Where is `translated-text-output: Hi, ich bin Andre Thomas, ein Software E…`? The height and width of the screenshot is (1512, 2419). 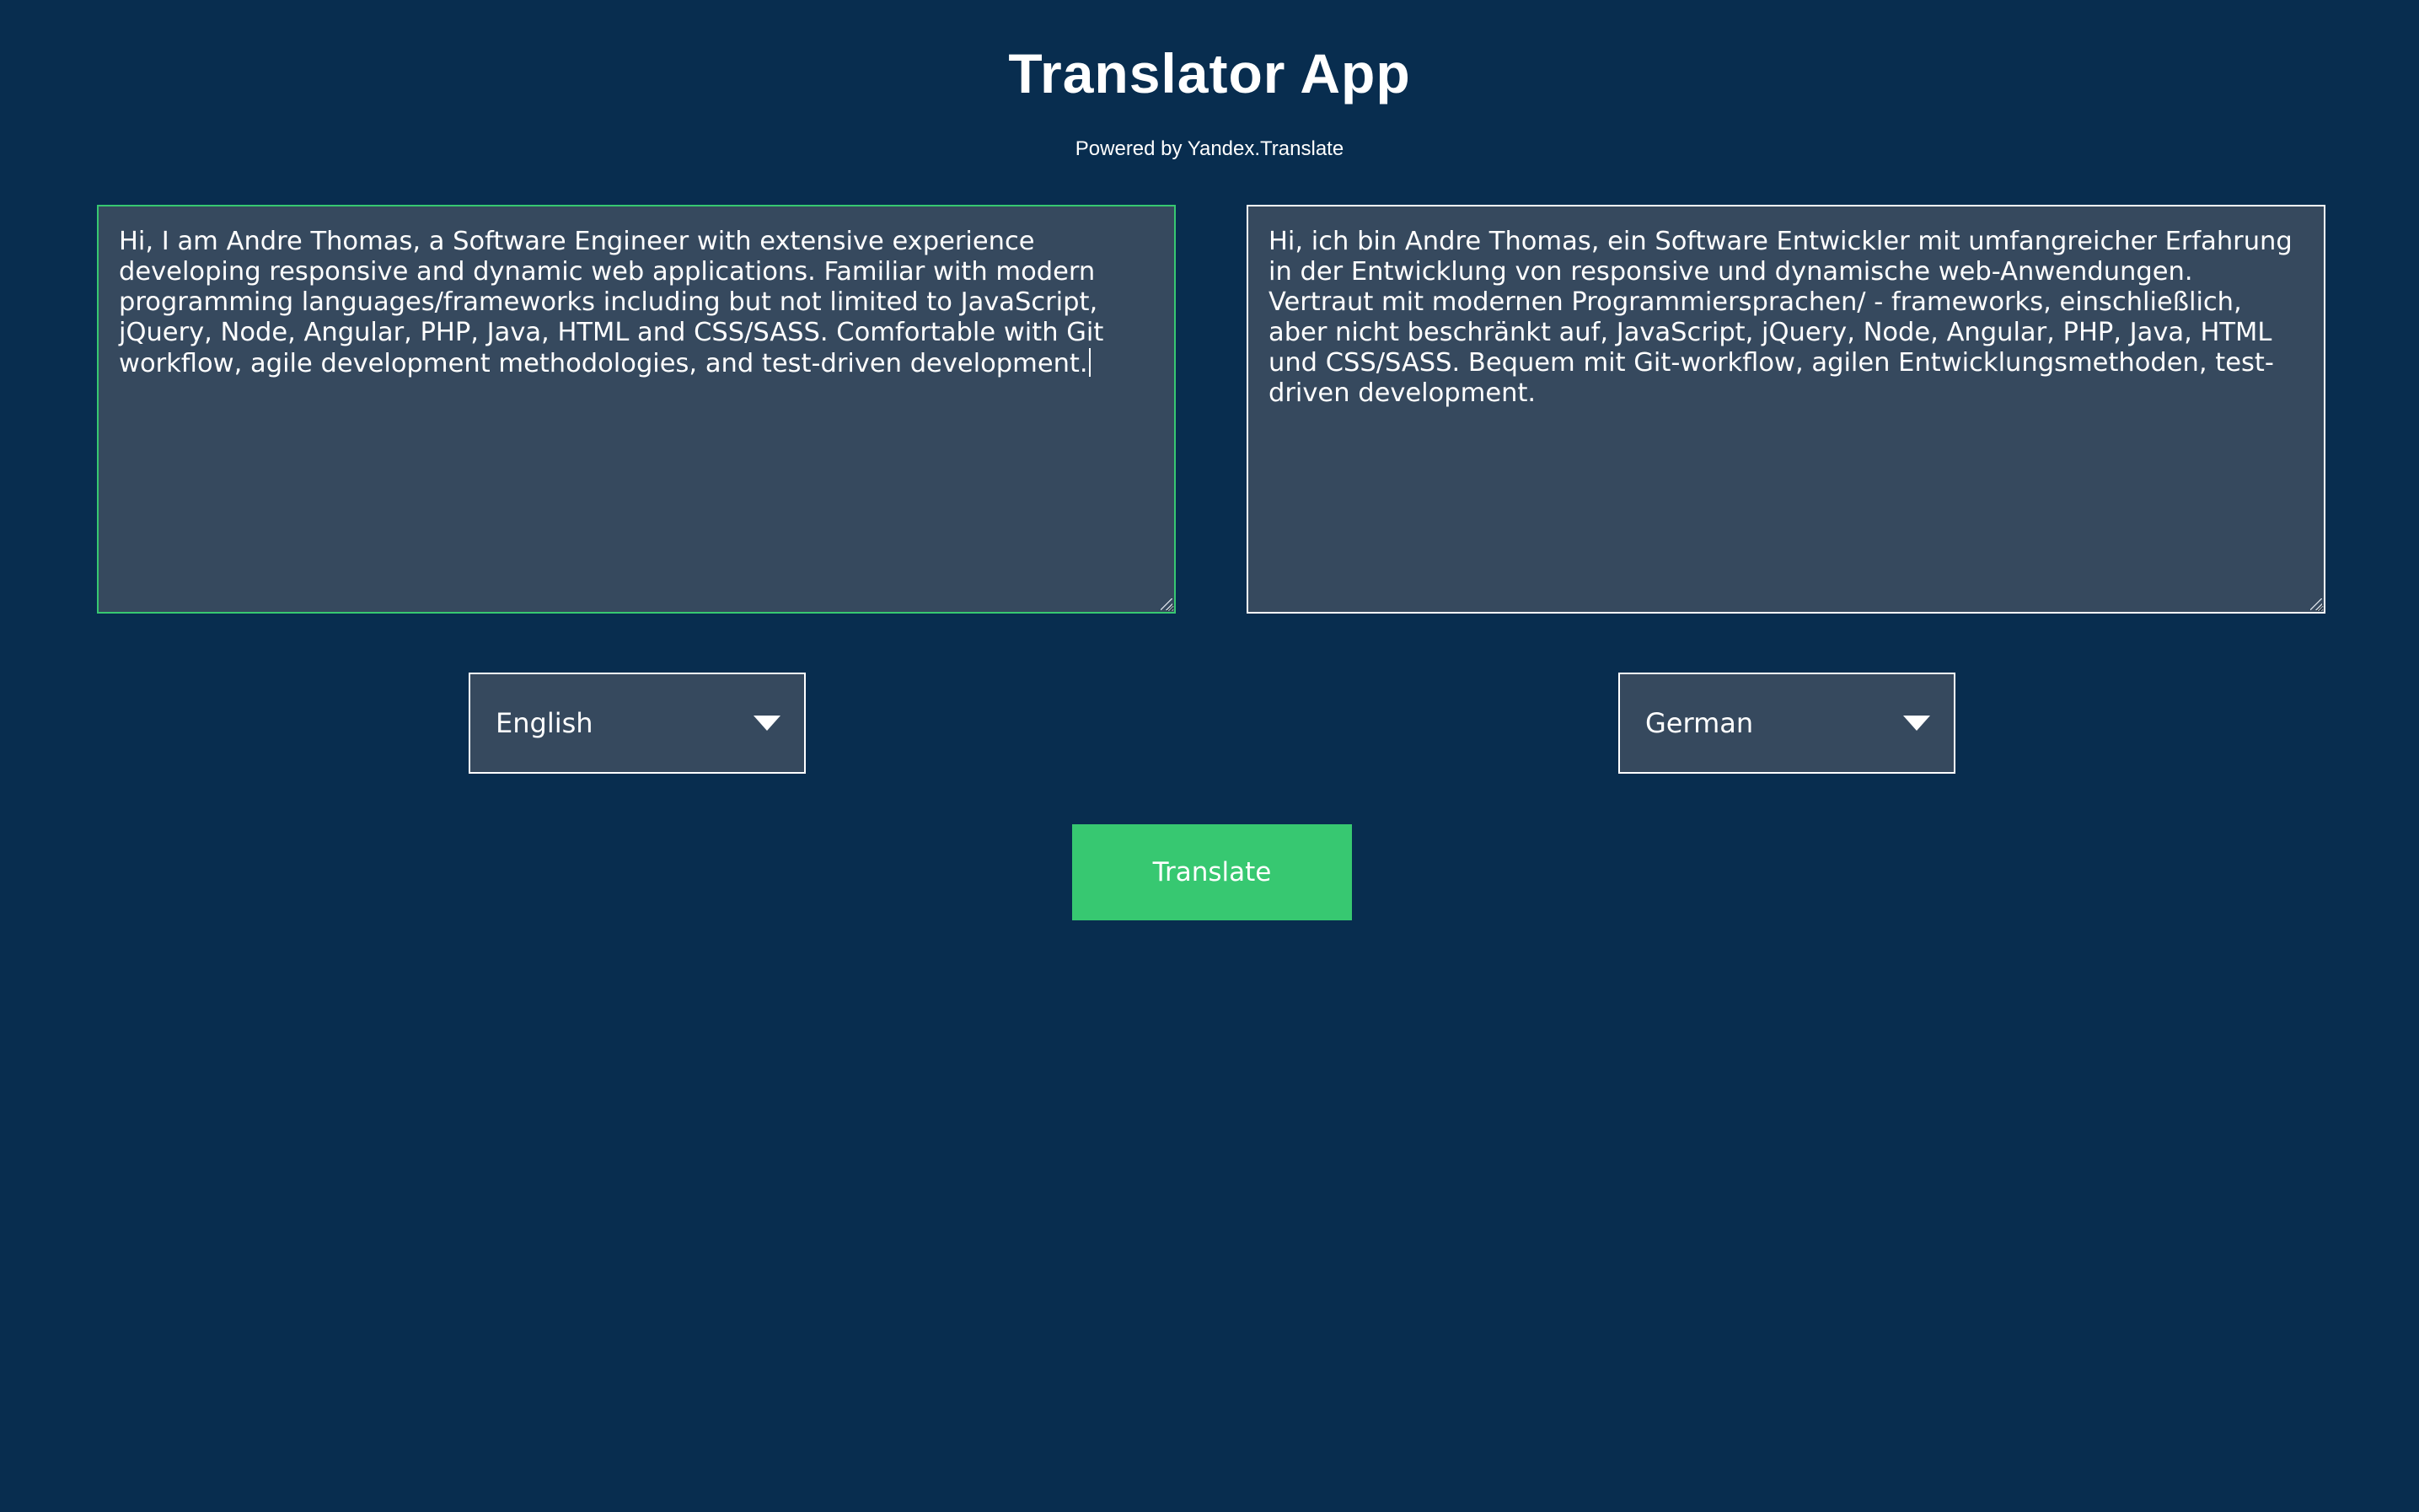 translated-text-output: Hi, ich bin Andre Thomas, ein Software E… is located at coordinates (1786, 409).